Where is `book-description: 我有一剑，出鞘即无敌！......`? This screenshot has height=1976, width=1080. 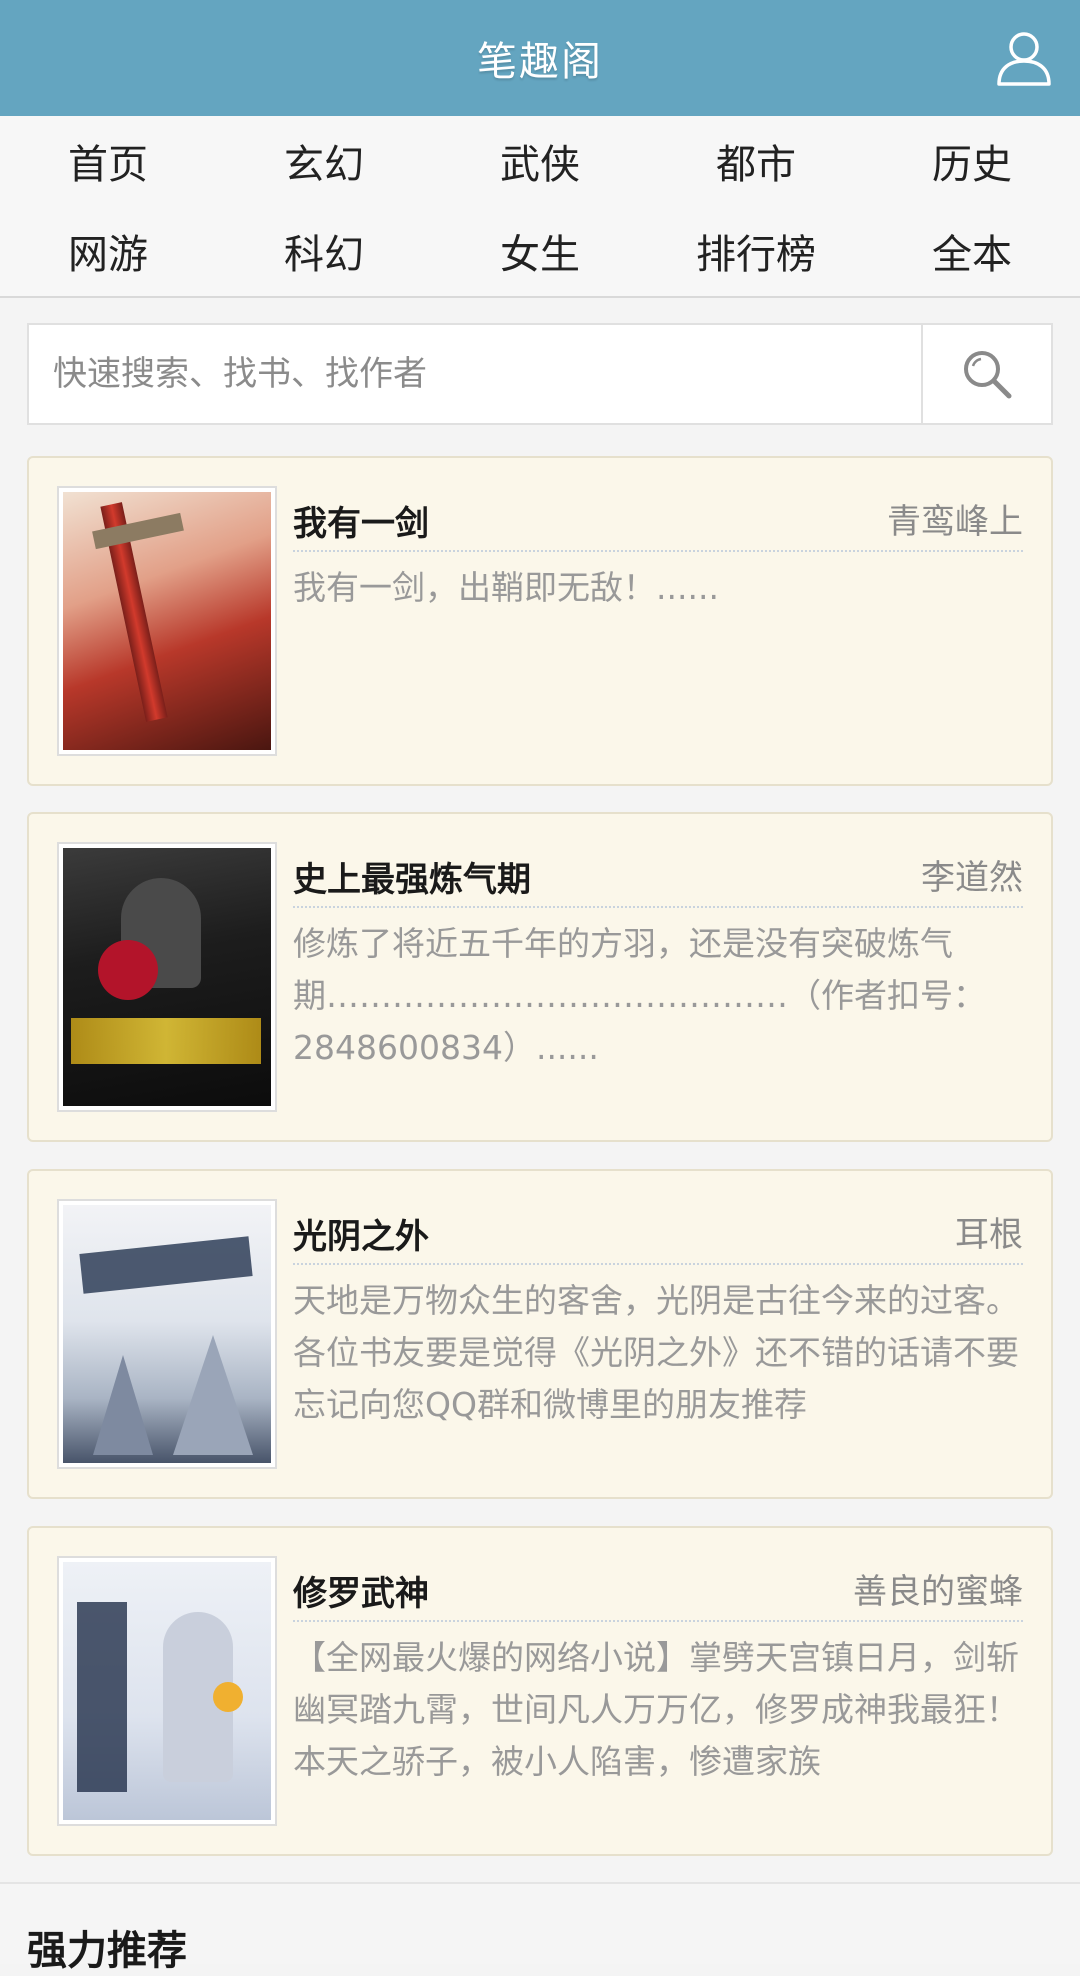 book-description: 我有一剑，出鞘即无敌！...... is located at coordinates (506, 587).